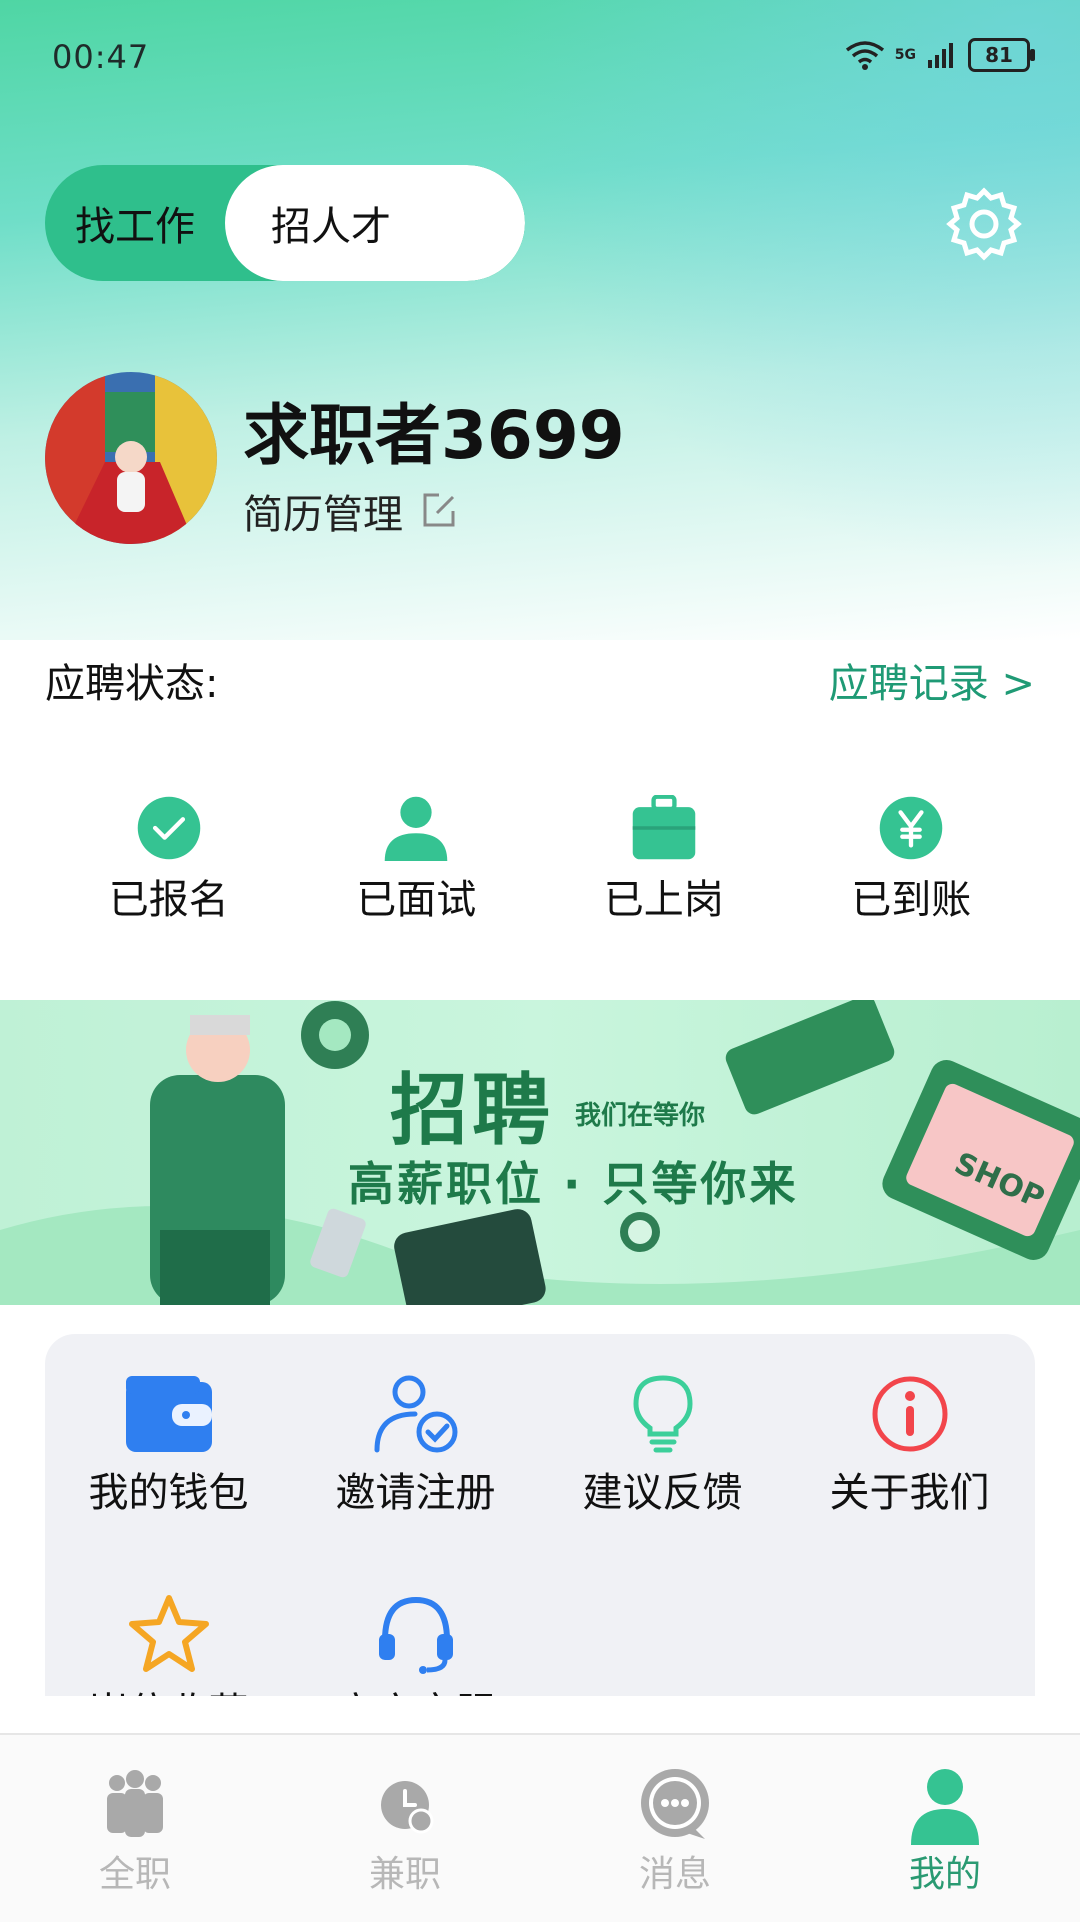 Image resolution: width=1080 pixels, height=1922 pixels. I want to click on menu-label: 官方客服, so click(416, 1688).